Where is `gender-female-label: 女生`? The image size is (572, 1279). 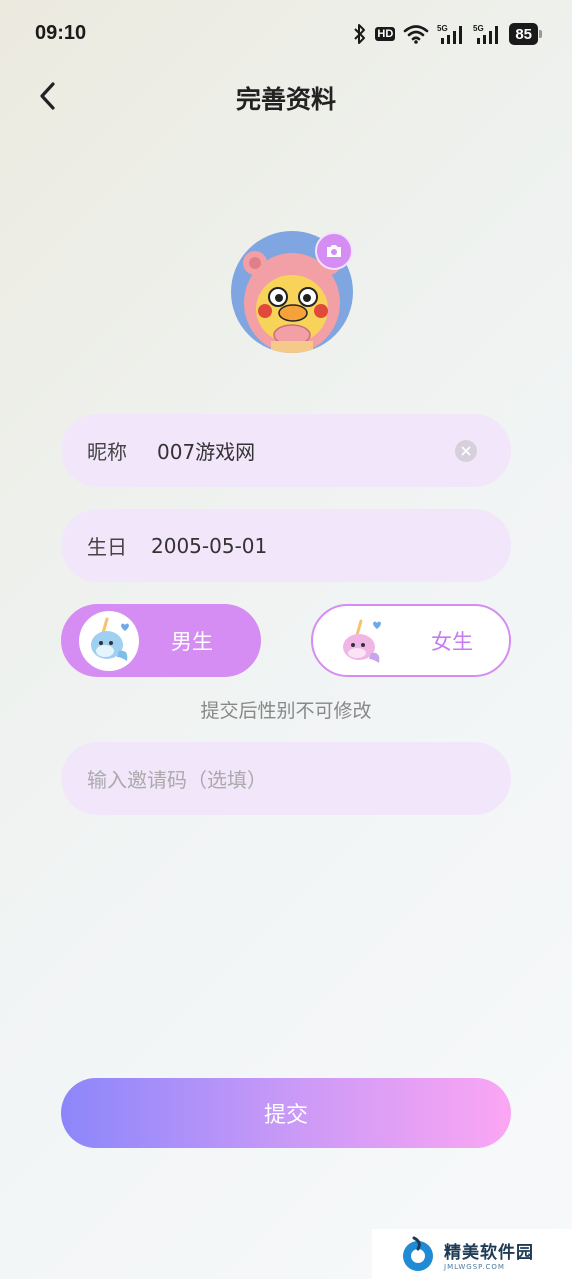 gender-female-label: 女生 is located at coordinates (452, 641).